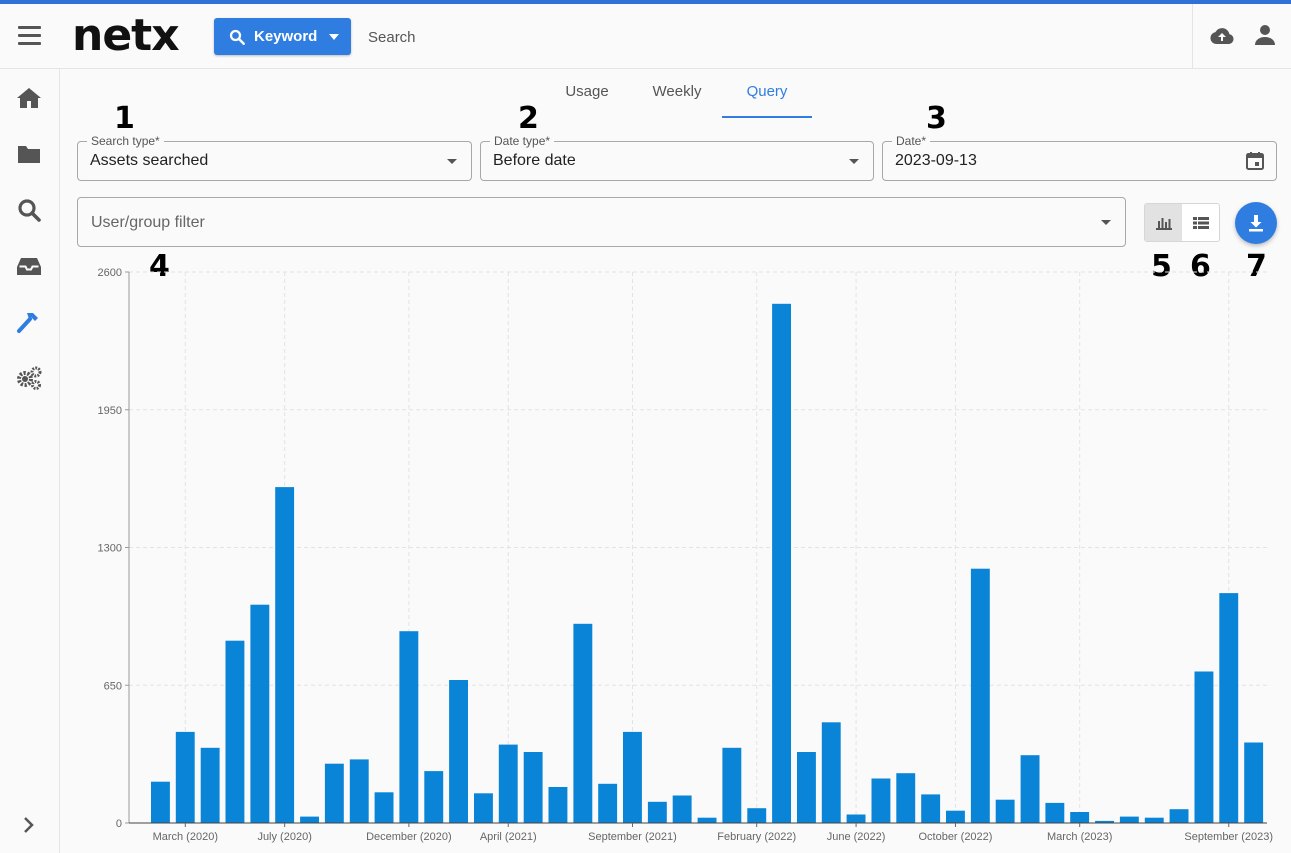  I want to click on date-value: 2023-09-13, so click(936, 160).